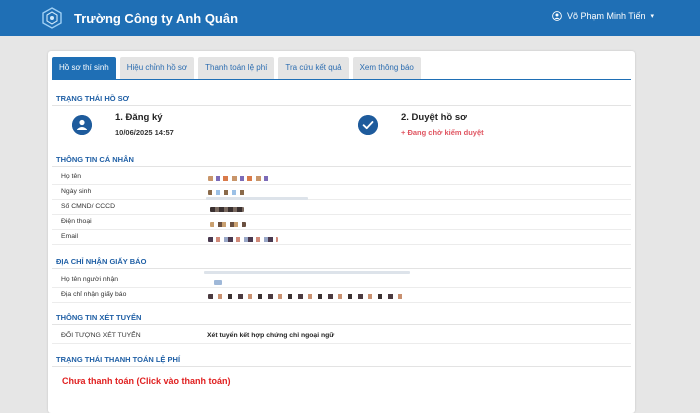  What do you see at coordinates (341, 237) in the screenshot?
I see `table-row: Email` at bounding box center [341, 237].